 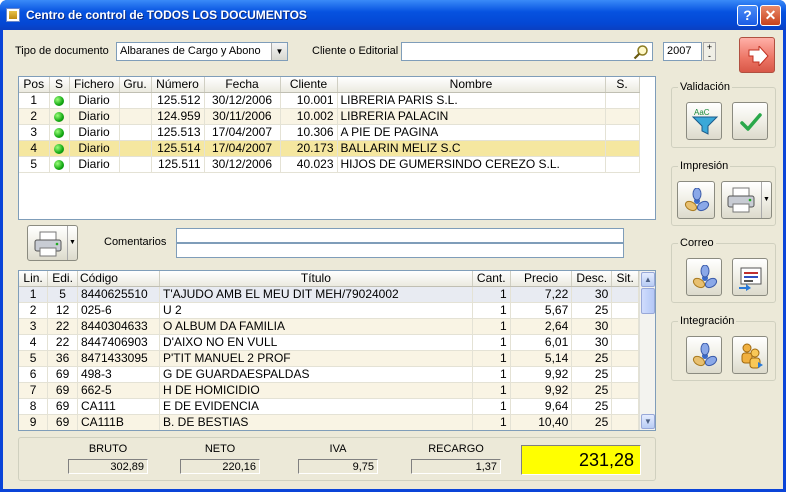 What do you see at coordinates (190, 51) in the screenshot?
I see `tipo-documento-value: Albaranes de Cargo y Abono` at bounding box center [190, 51].